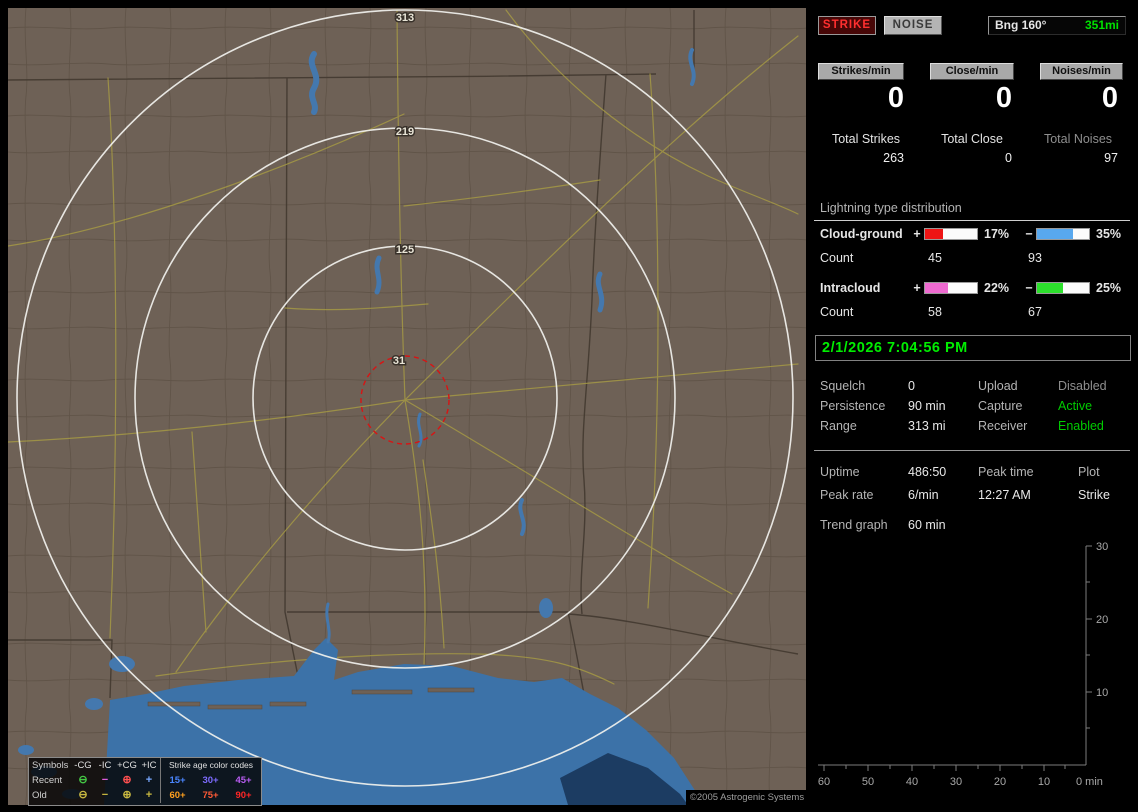 This screenshot has height=812, width=1138. Describe the element at coordinates (956, 782) in the screenshot. I see `x-tick-30: 30` at that location.